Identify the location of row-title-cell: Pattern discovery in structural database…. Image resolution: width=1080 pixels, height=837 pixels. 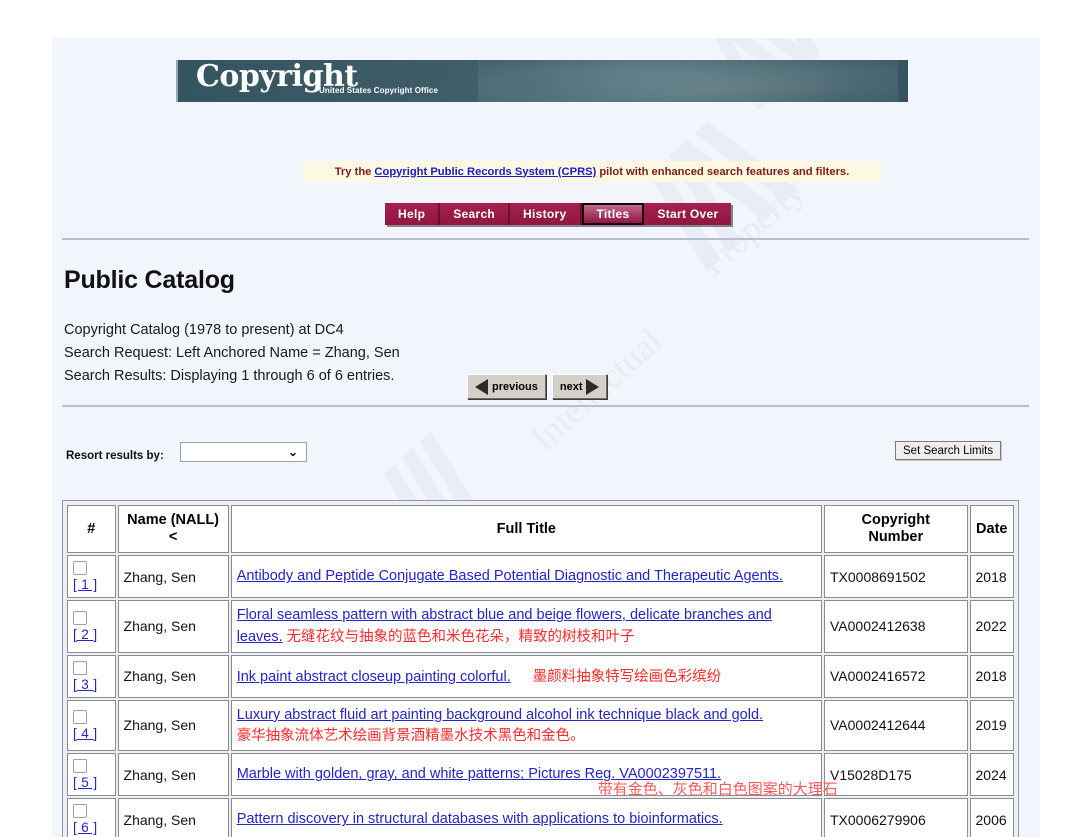
(526, 817).